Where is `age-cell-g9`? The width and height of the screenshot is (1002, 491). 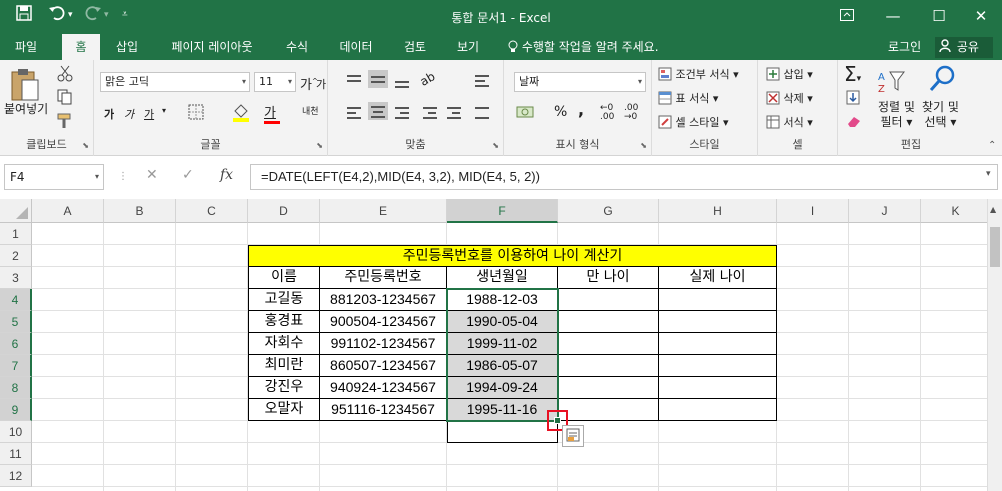 age-cell-g9 is located at coordinates (608, 410).